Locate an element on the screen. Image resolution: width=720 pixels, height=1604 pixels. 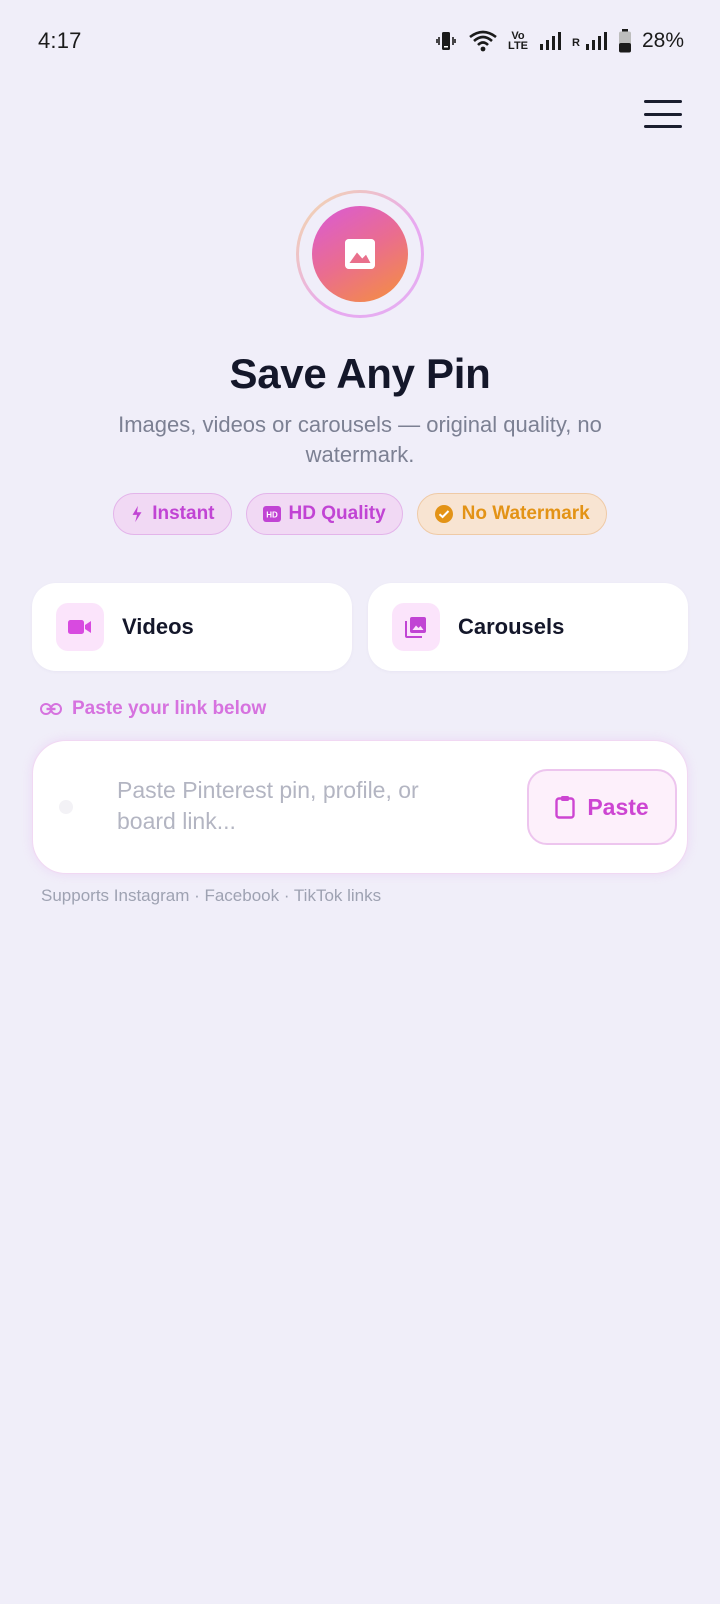
page-title: Save Any Pin is located at coordinates (360, 373).